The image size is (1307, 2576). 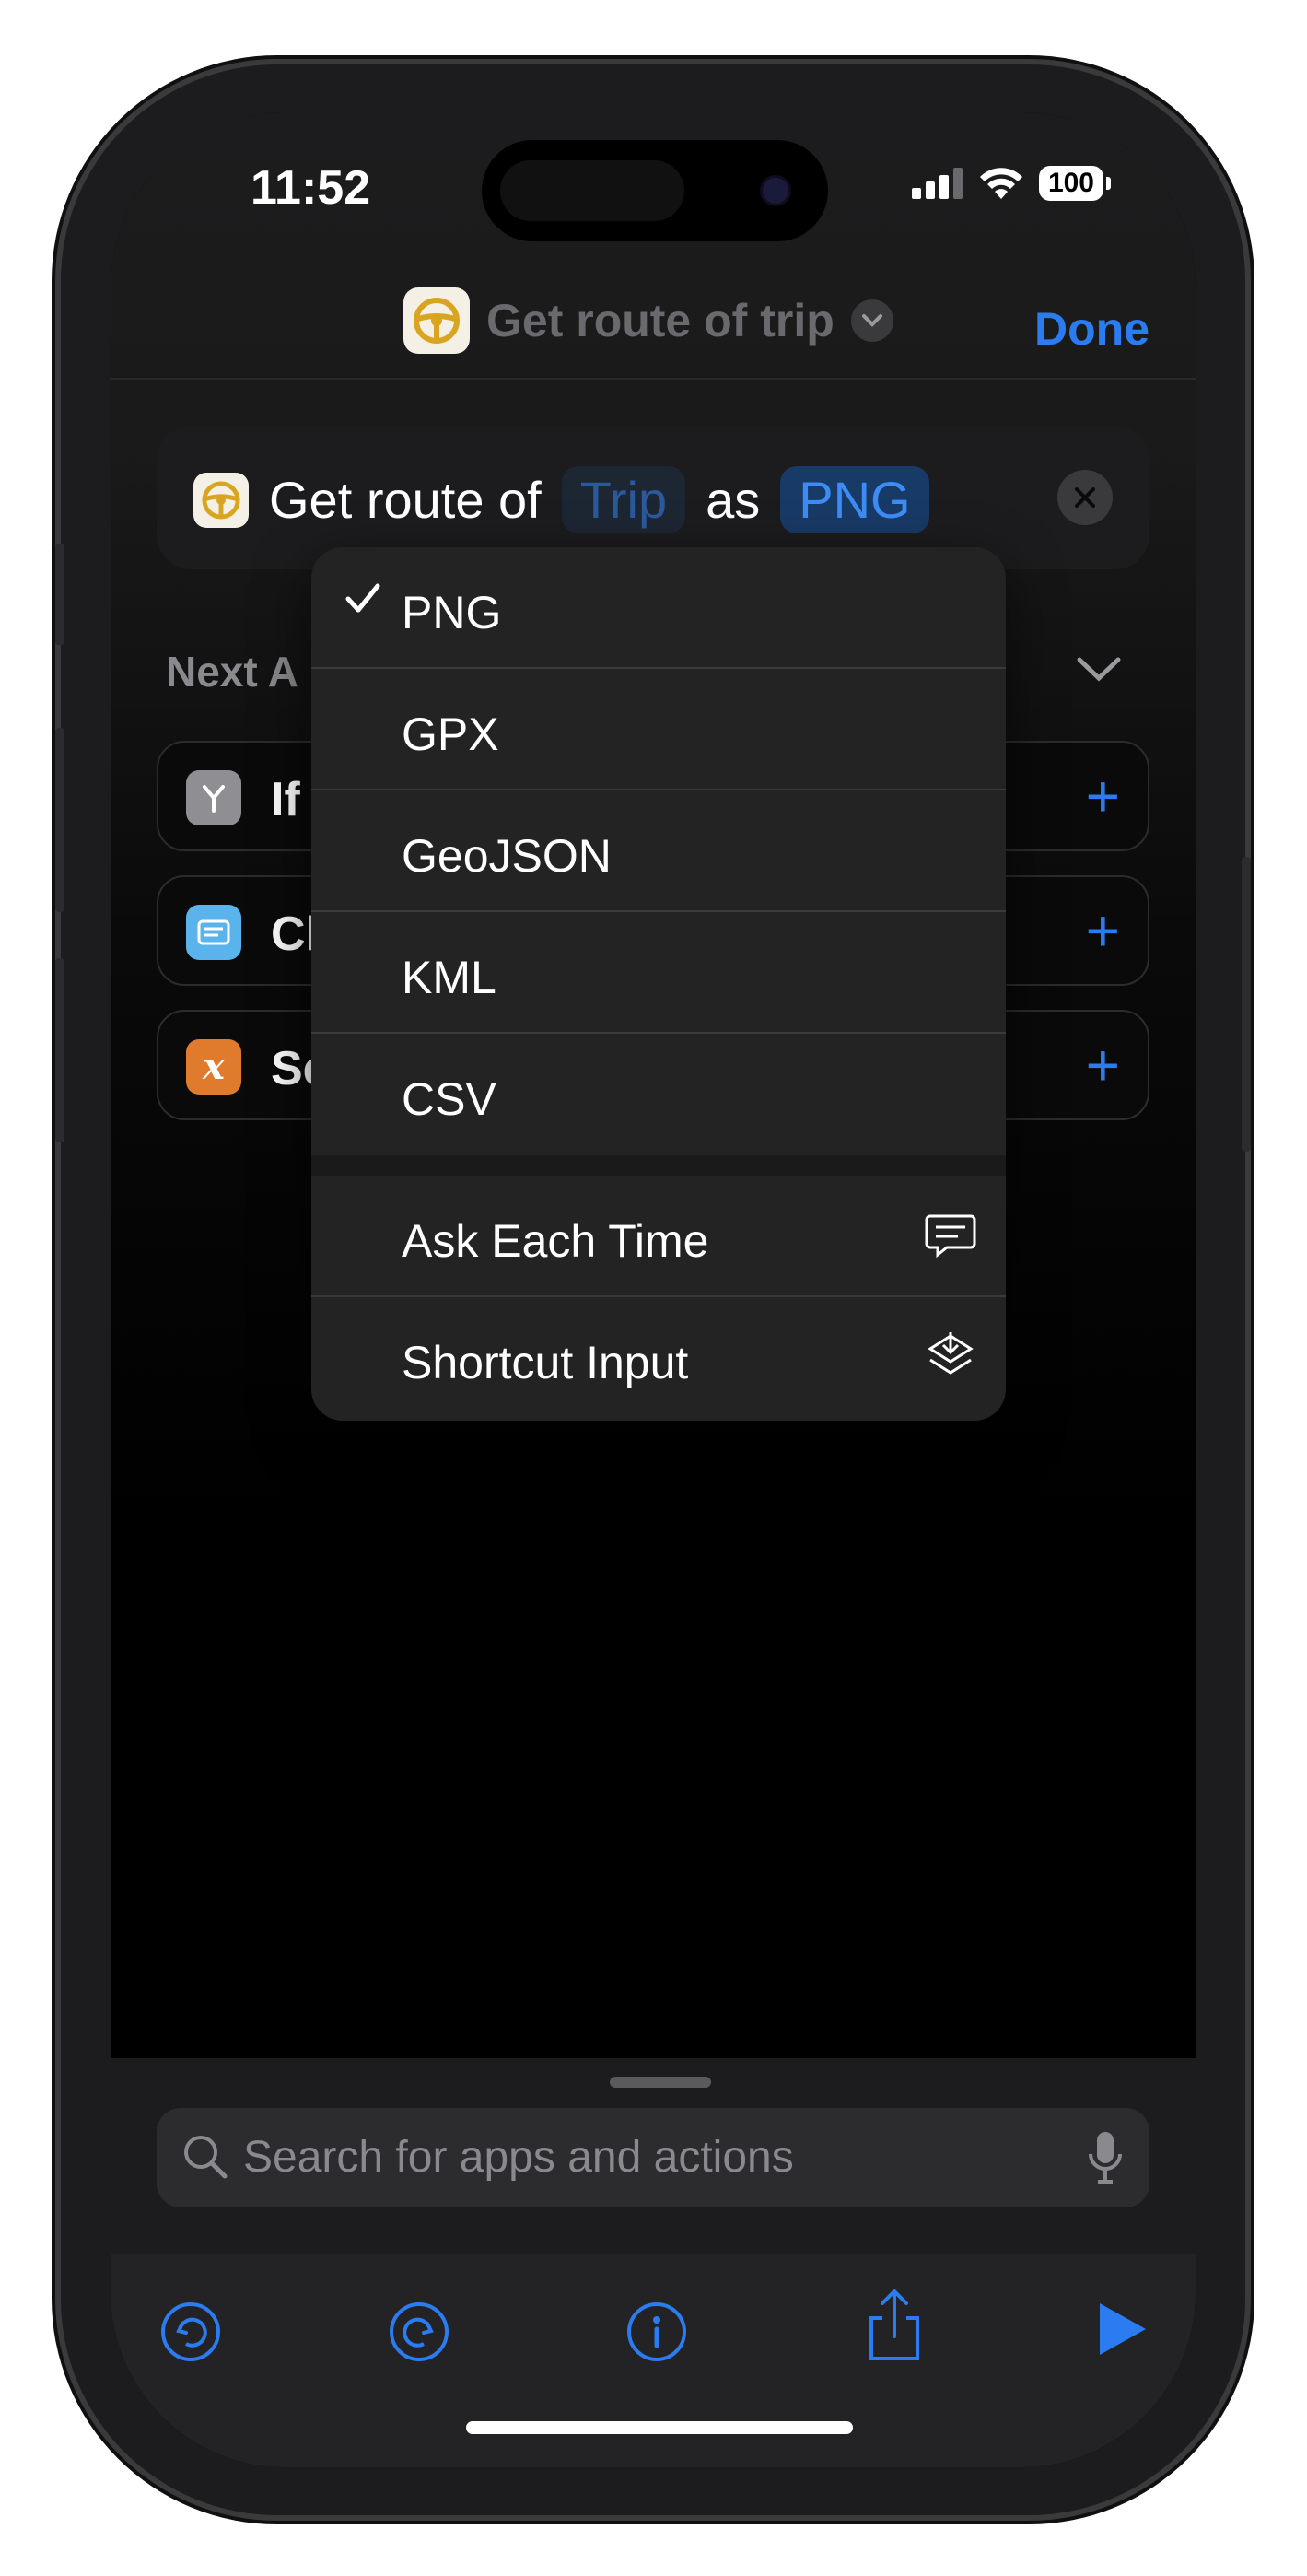 I want to click on menu-item-gpx: GPX, so click(x=659, y=729).